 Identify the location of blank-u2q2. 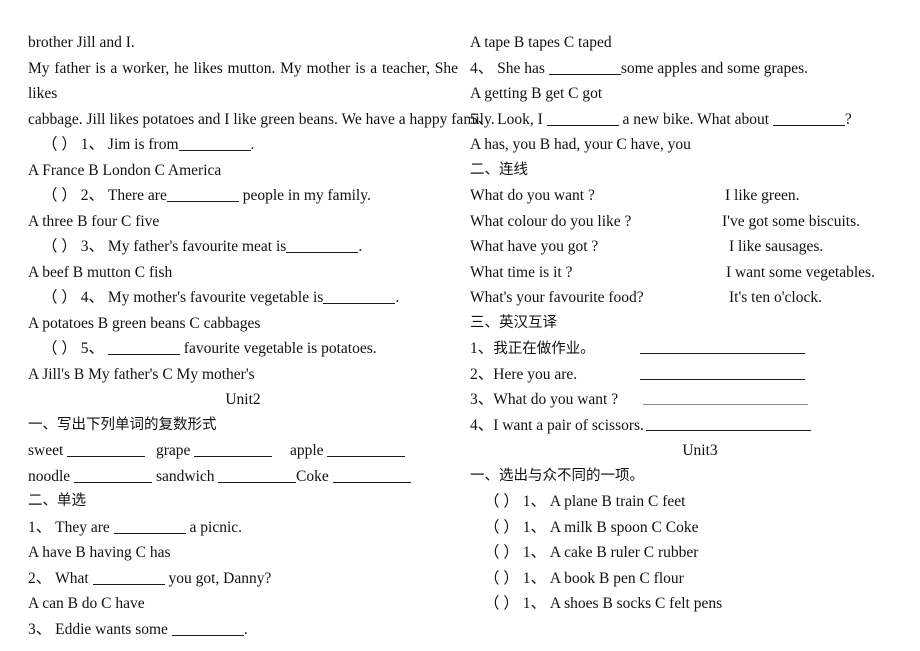
(128, 584).